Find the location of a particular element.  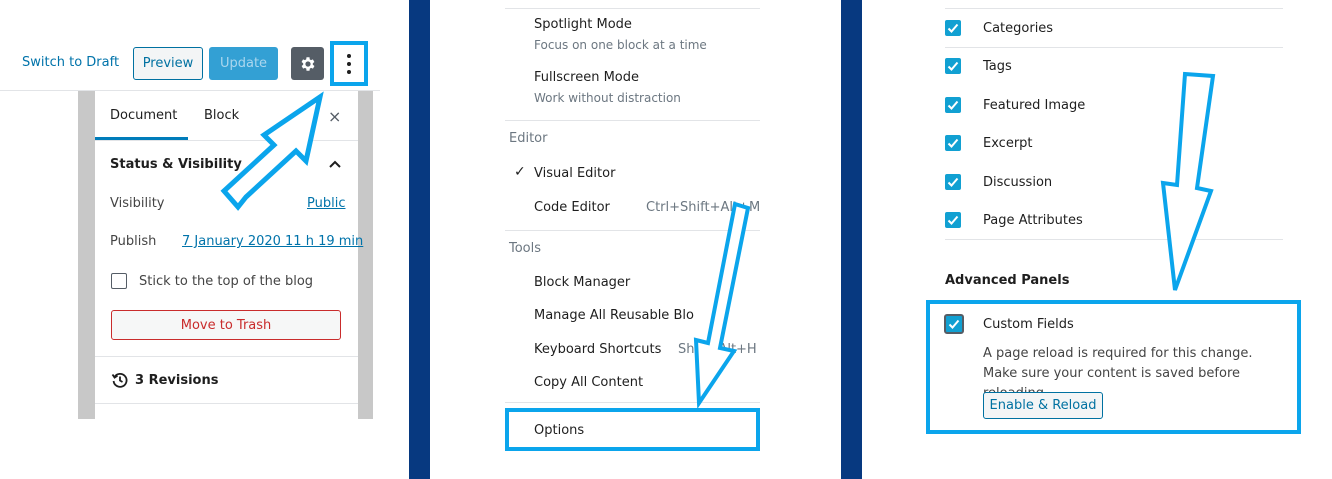

manage-reusable-blocks-item: Manage All Reusable Blocks is located at coordinates (614, 315).